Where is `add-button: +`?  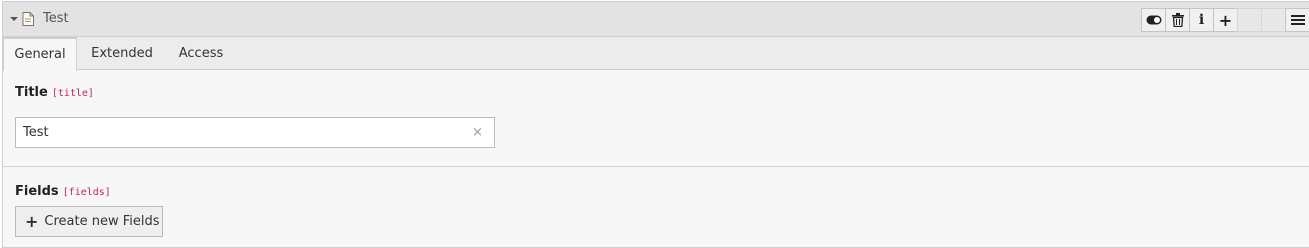 add-button: + is located at coordinates (1225, 20).